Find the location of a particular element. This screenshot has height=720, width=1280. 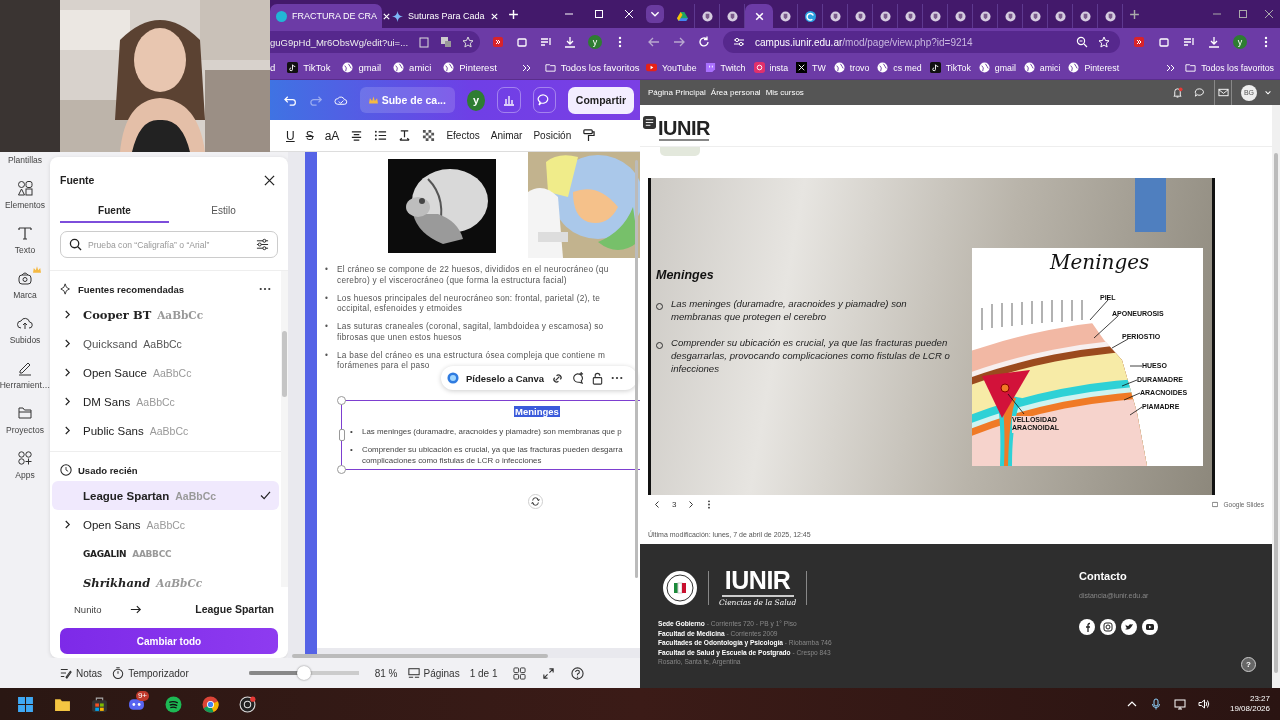

grid-icon is located at coordinates (520, 673).